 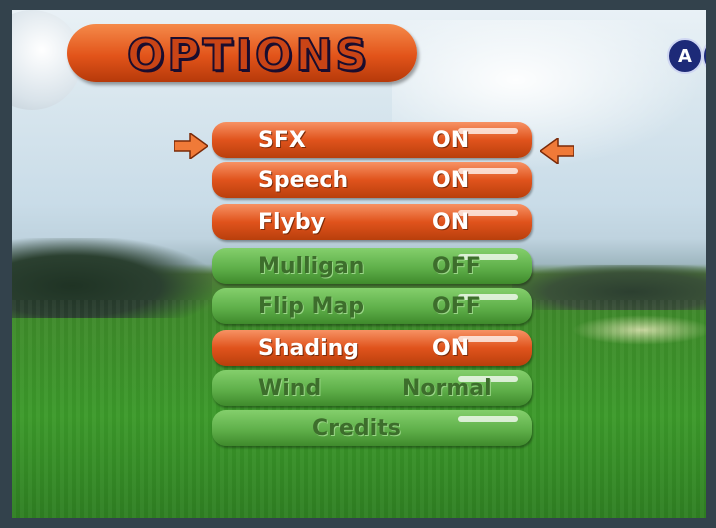 I want to click on menu-item-label: Speech, so click(x=303, y=180).